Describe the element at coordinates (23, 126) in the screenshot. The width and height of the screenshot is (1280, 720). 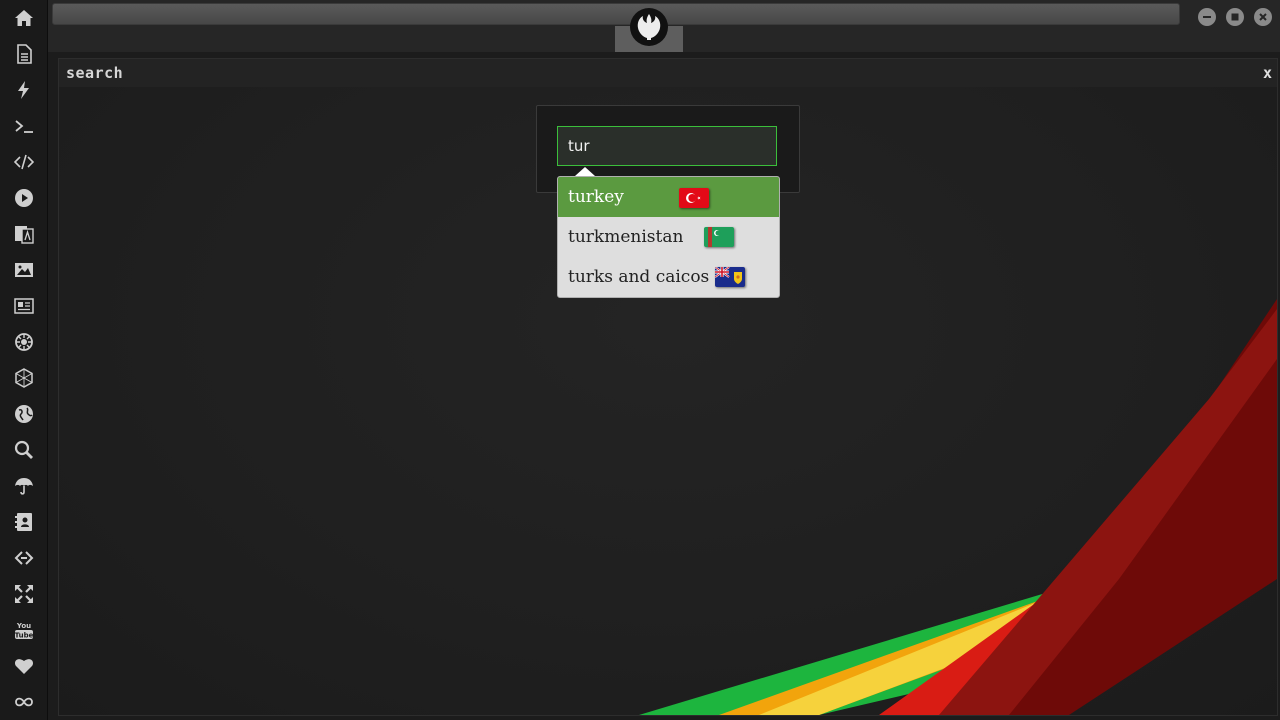
I see `terminal-icon` at that location.